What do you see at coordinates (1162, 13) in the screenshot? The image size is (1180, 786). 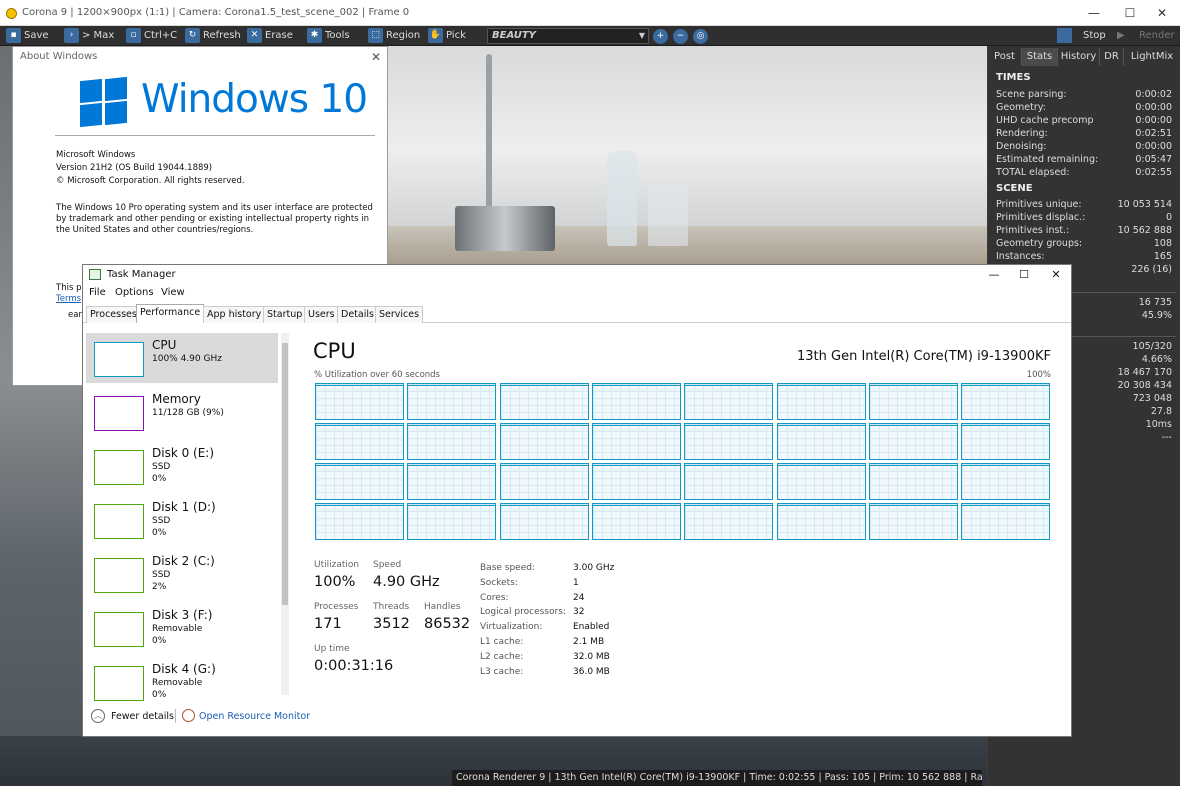 I see `close-button: ✕` at bounding box center [1162, 13].